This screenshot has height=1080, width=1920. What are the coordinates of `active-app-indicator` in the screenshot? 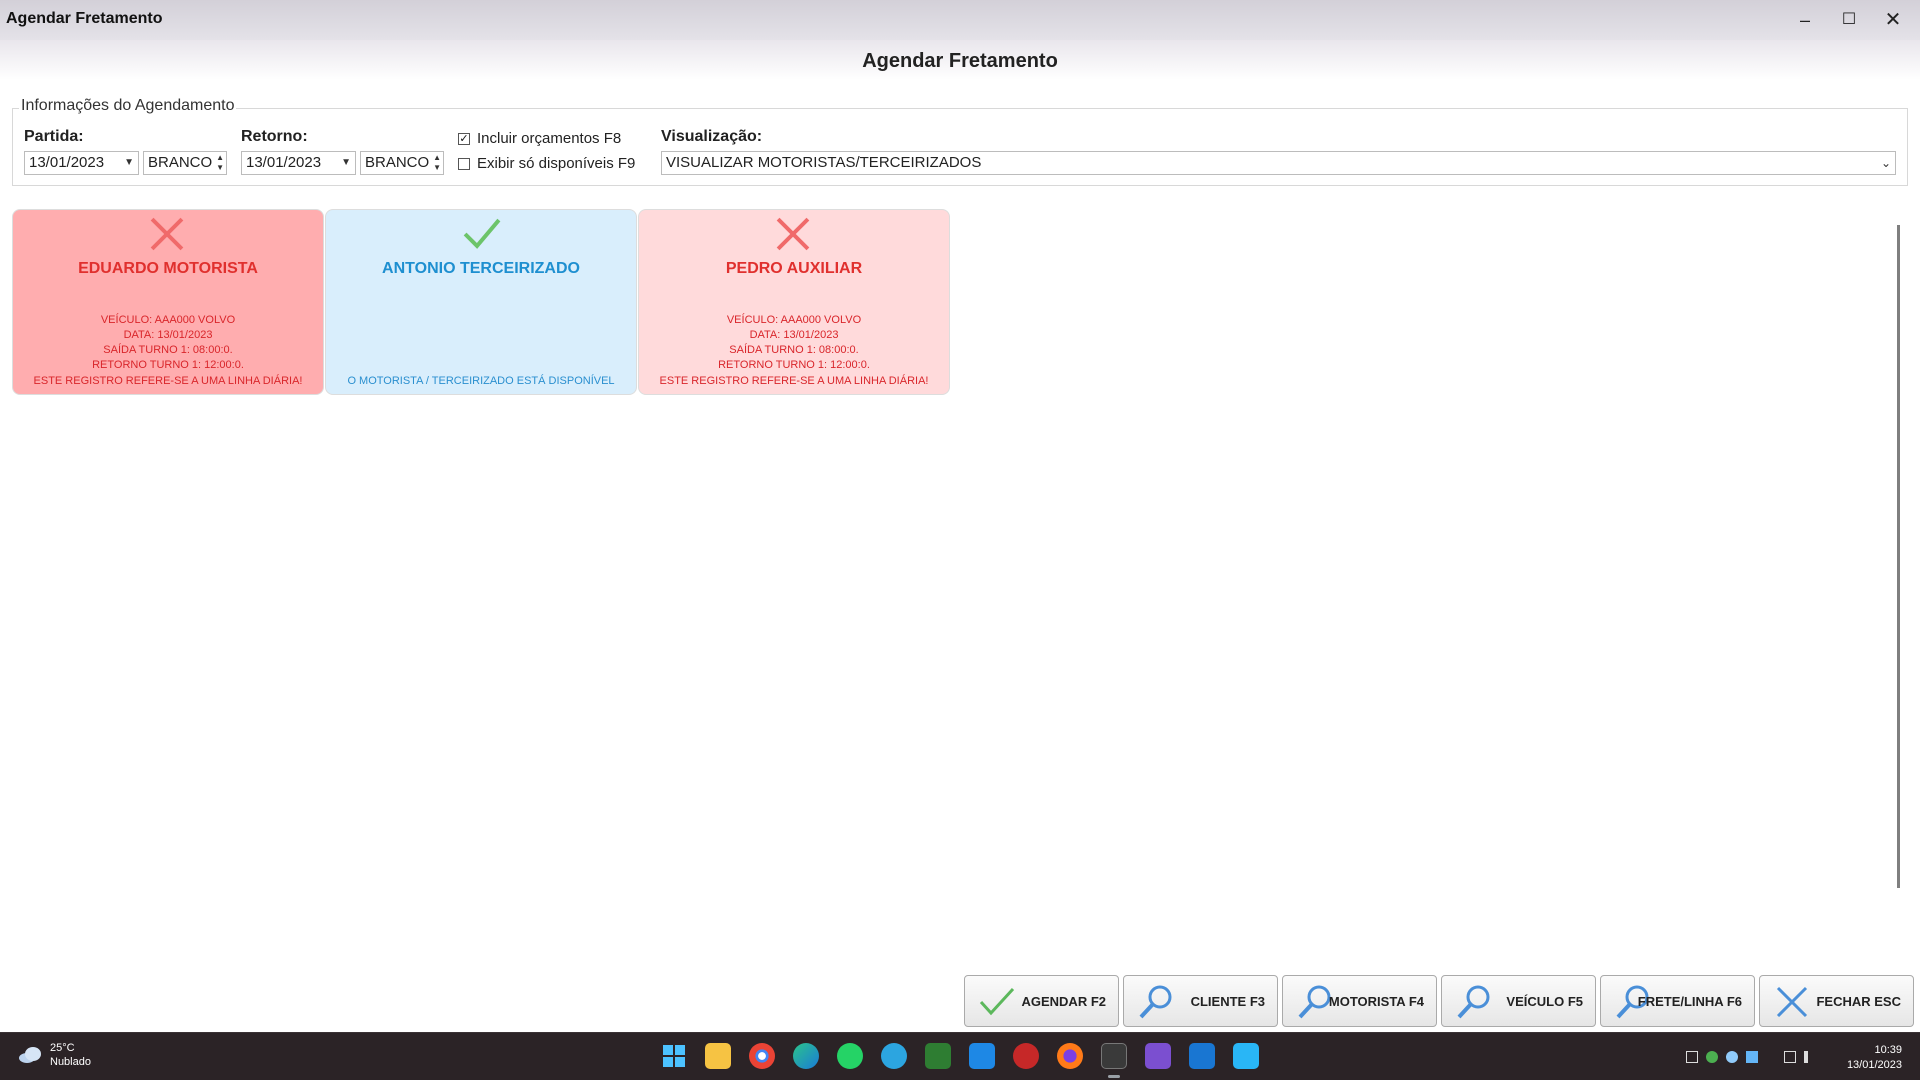 It's located at (1114, 1076).